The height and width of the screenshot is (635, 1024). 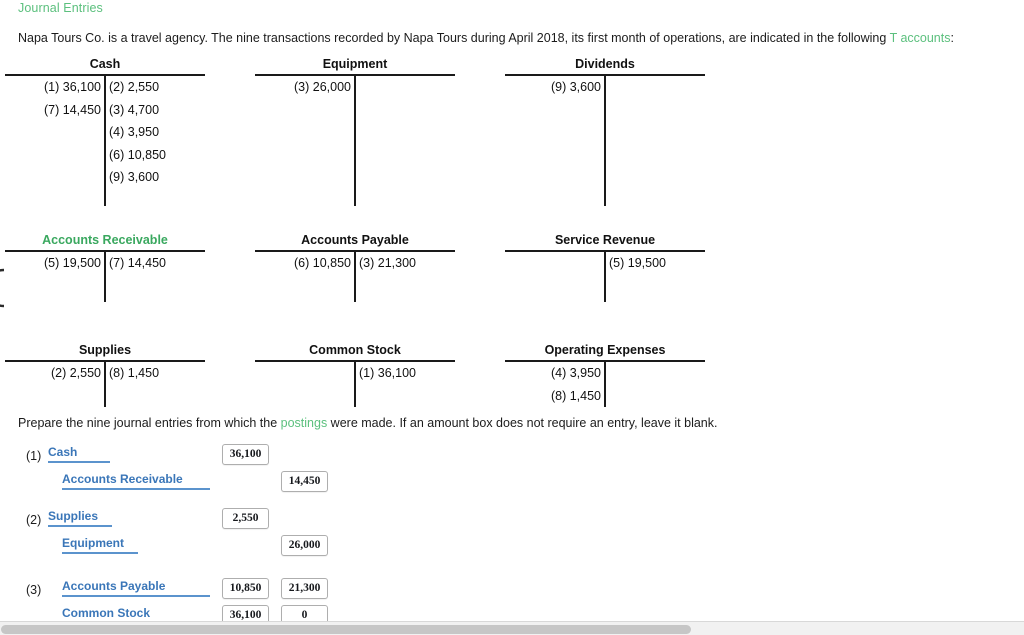 What do you see at coordinates (512, 539) in the screenshot?
I see `journal-entry-row: (2) Supplies 2,550 Equipment 26,000` at bounding box center [512, 539].